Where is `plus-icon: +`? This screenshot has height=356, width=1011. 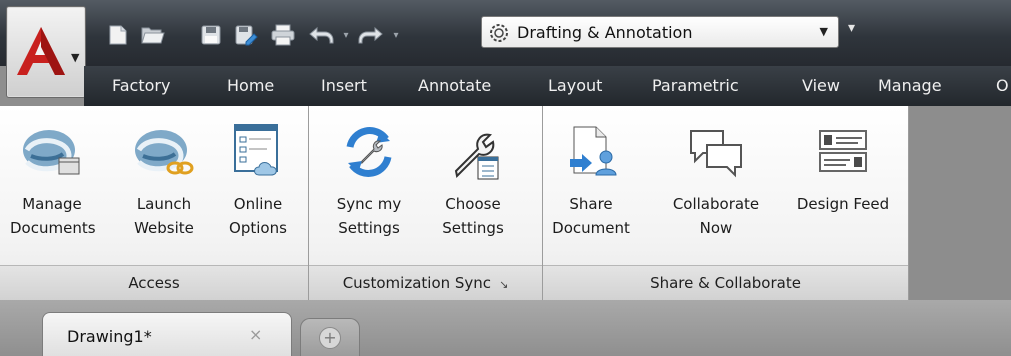 plus-icon: + is located at coordinates (330, 338).